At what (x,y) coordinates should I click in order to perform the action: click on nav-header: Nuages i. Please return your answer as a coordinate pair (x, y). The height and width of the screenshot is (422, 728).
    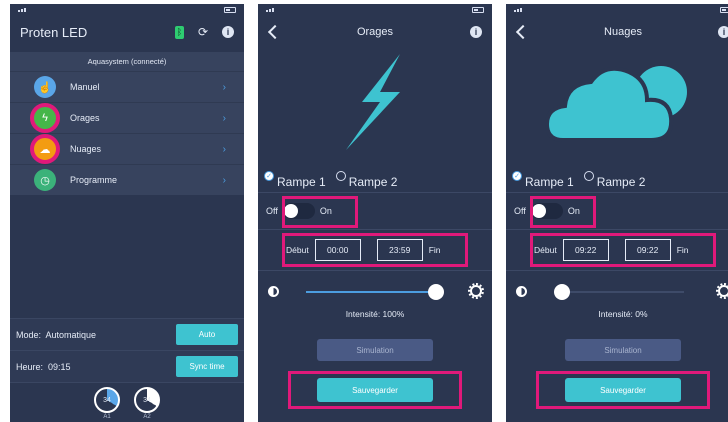
    Looking at the image, I should click on (617, 32).